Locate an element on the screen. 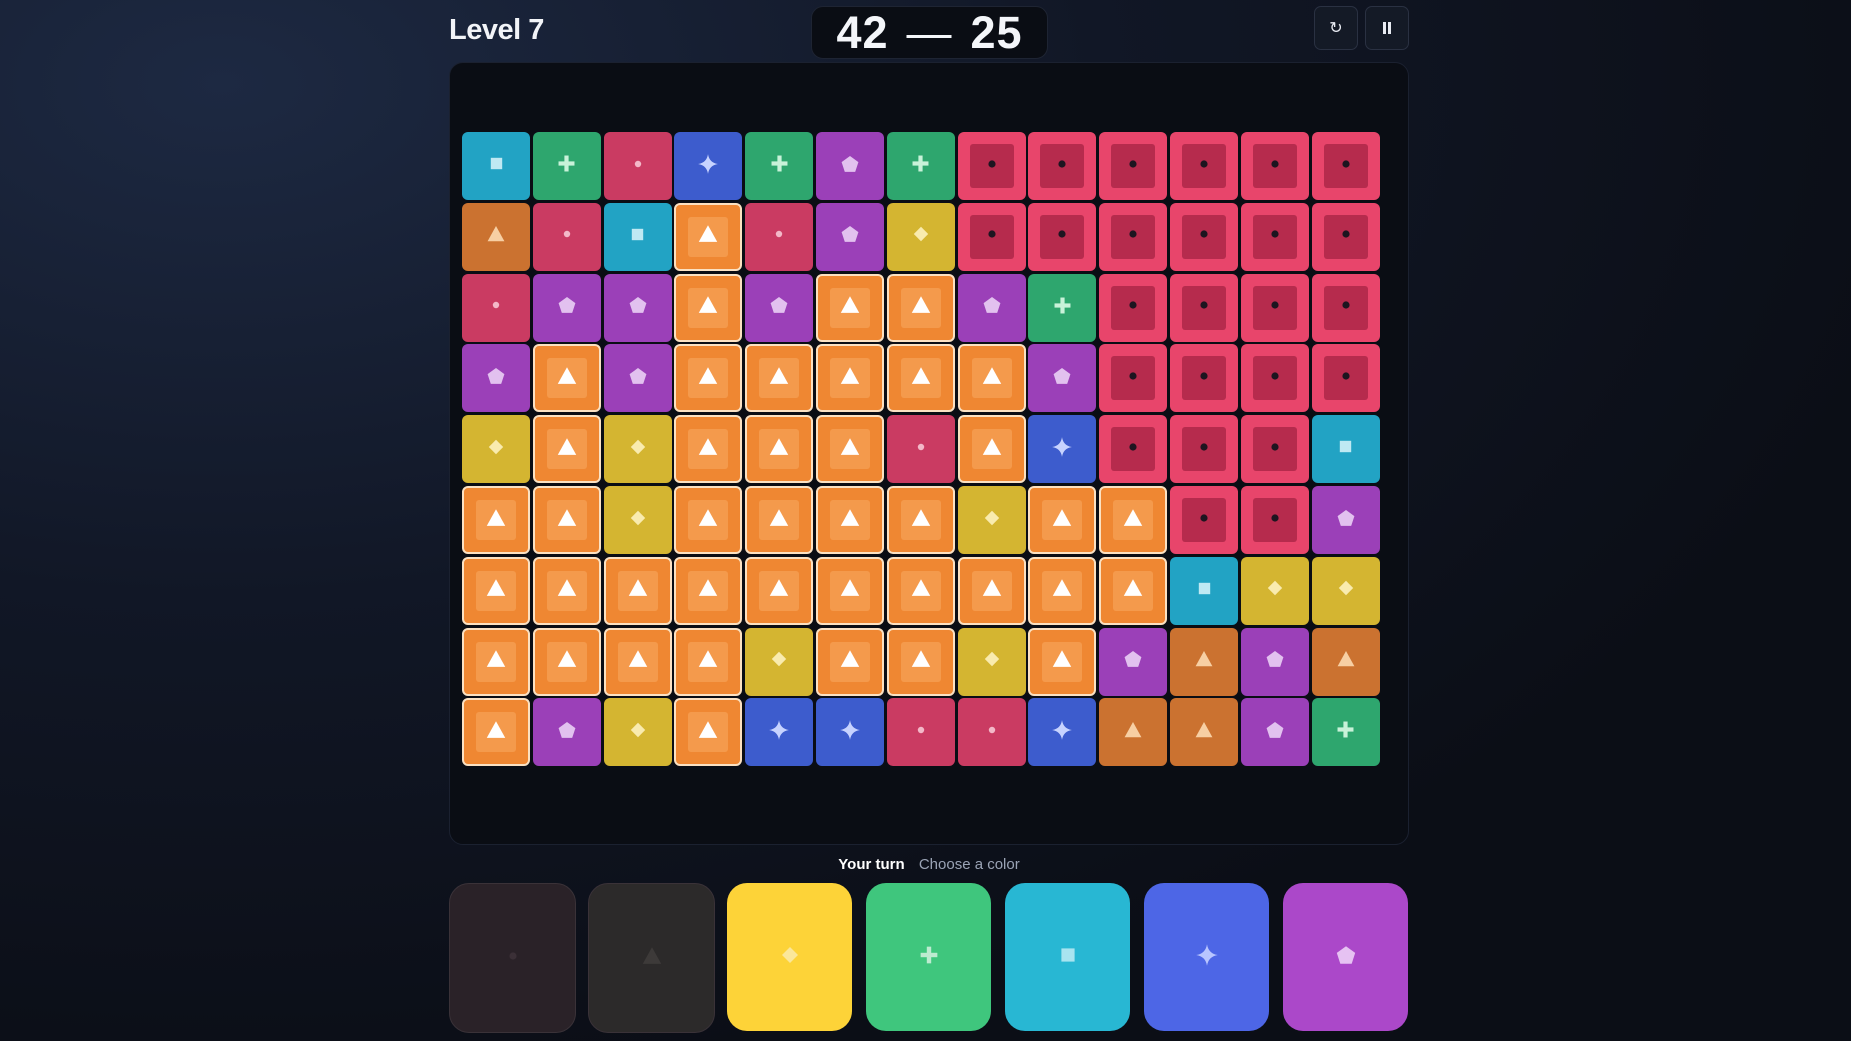 The width and height of the screenshot is (1851, 1041). color-choice-cyan-square is located at coordinates (1067, 957).